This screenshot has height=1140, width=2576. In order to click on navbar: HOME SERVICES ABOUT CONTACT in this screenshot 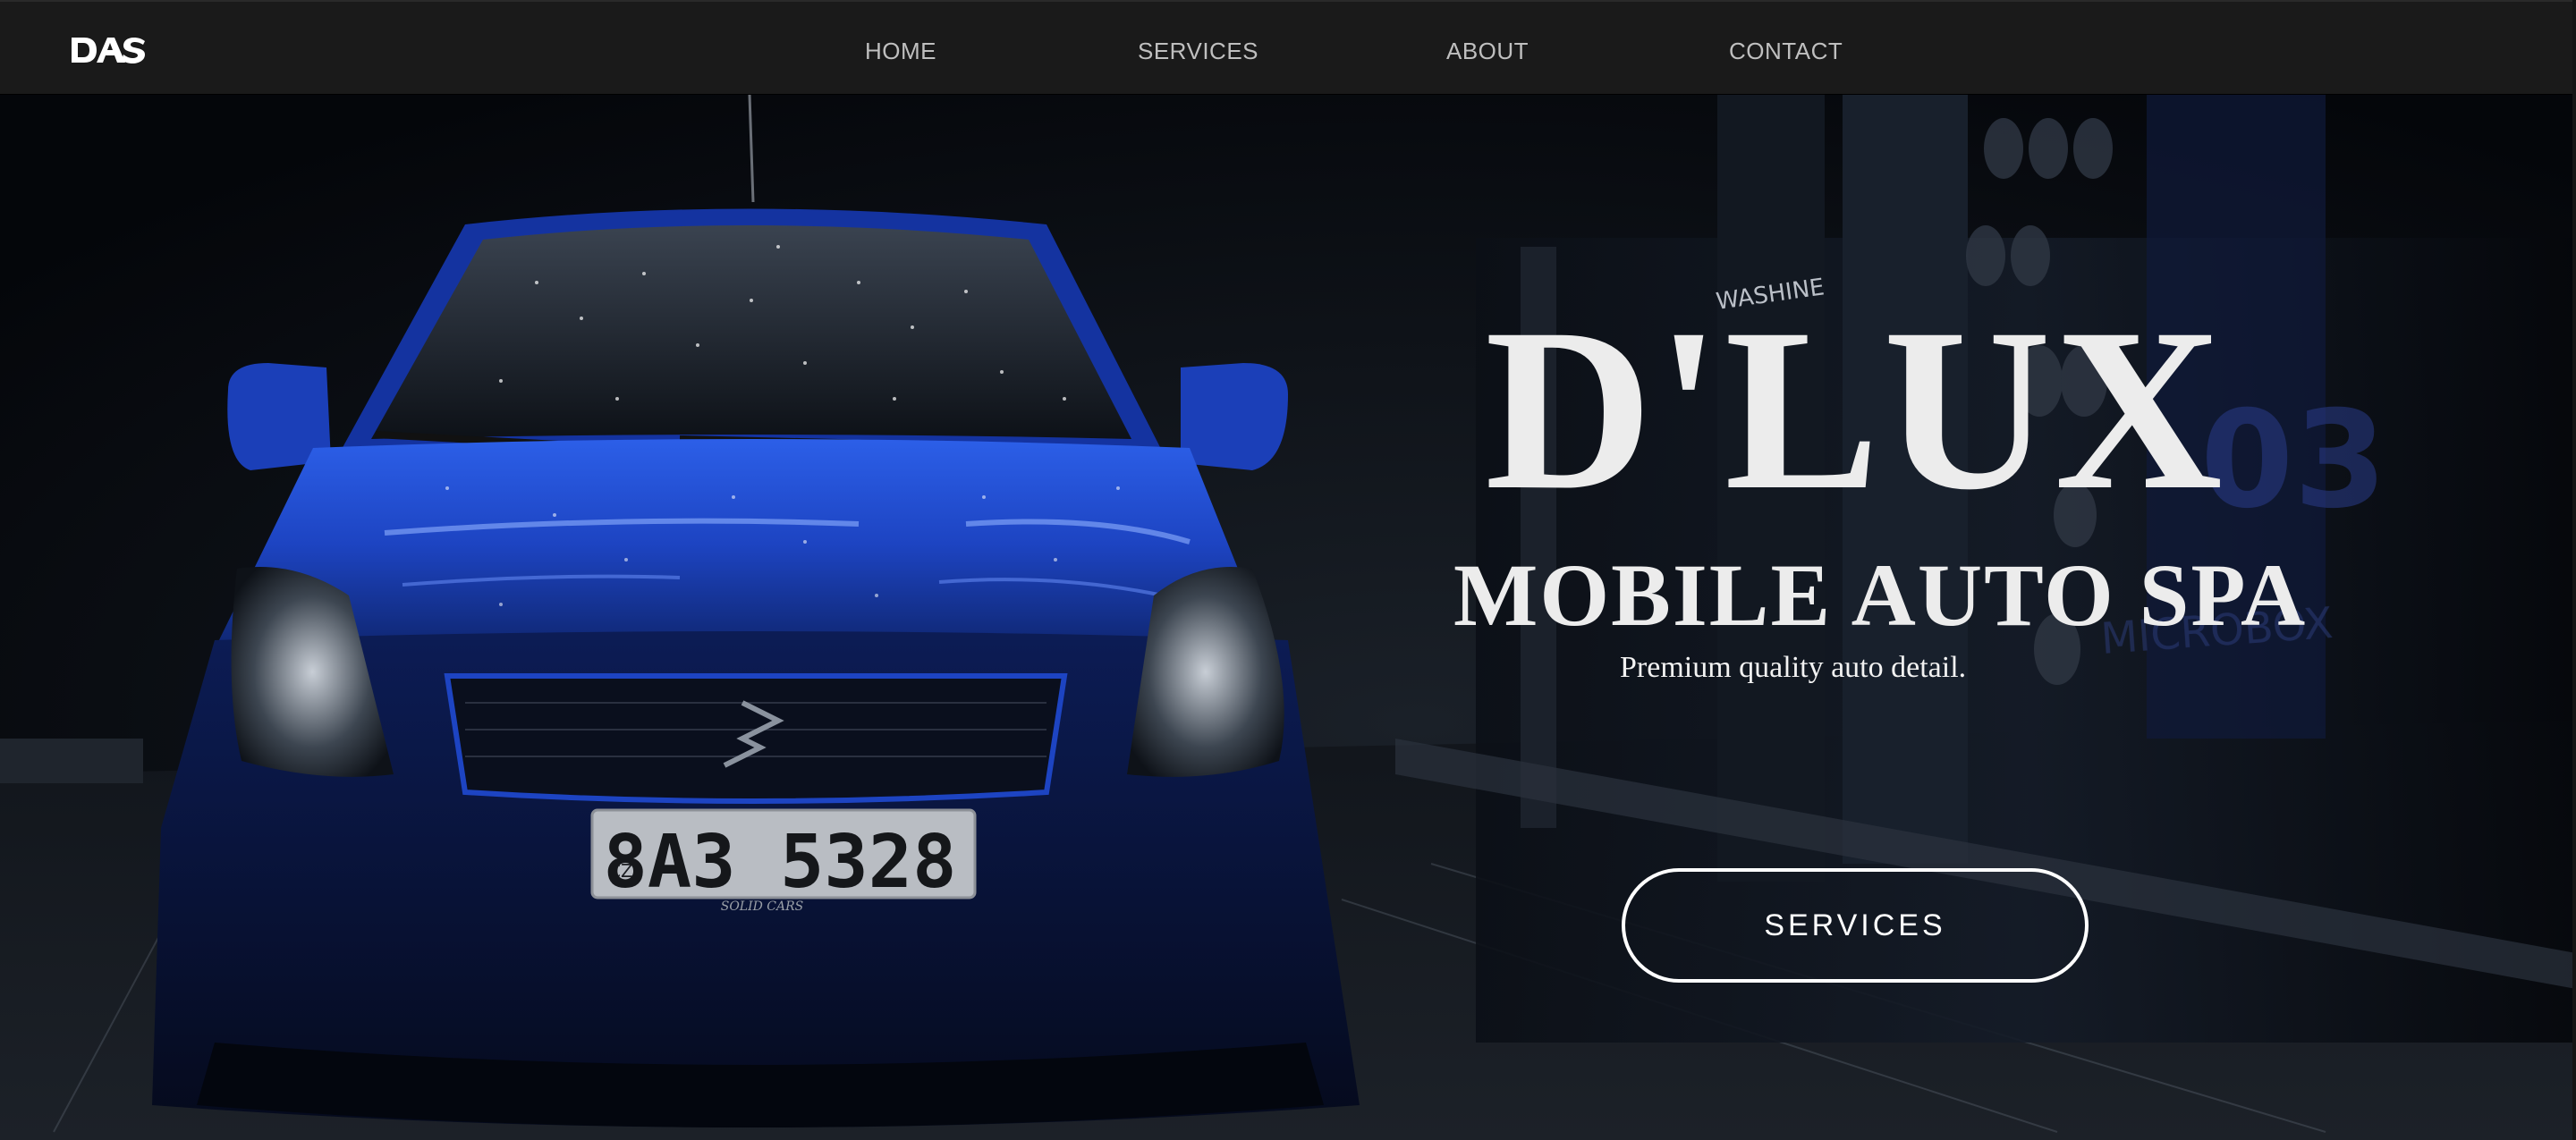, I will do `click(1288, 47)`.